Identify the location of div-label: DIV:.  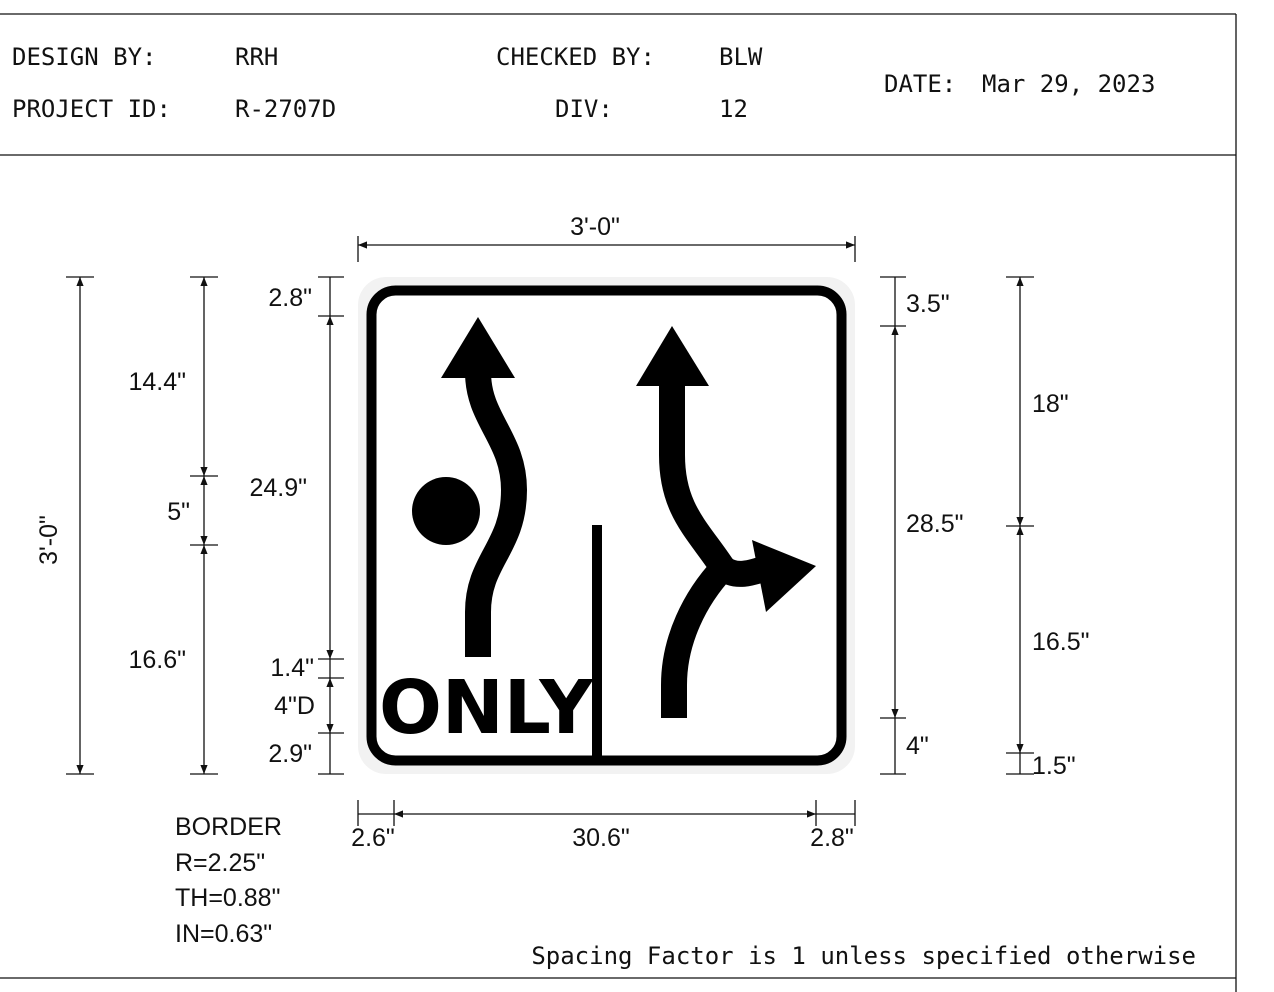
(584, 109).